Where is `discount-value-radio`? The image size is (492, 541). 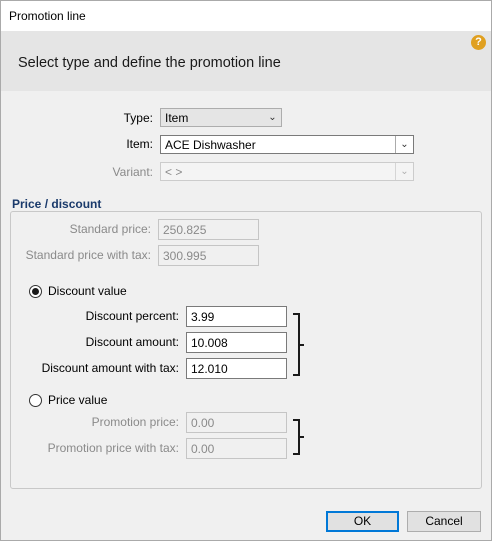
discount-value-radio is located at coordinates (35, 291).